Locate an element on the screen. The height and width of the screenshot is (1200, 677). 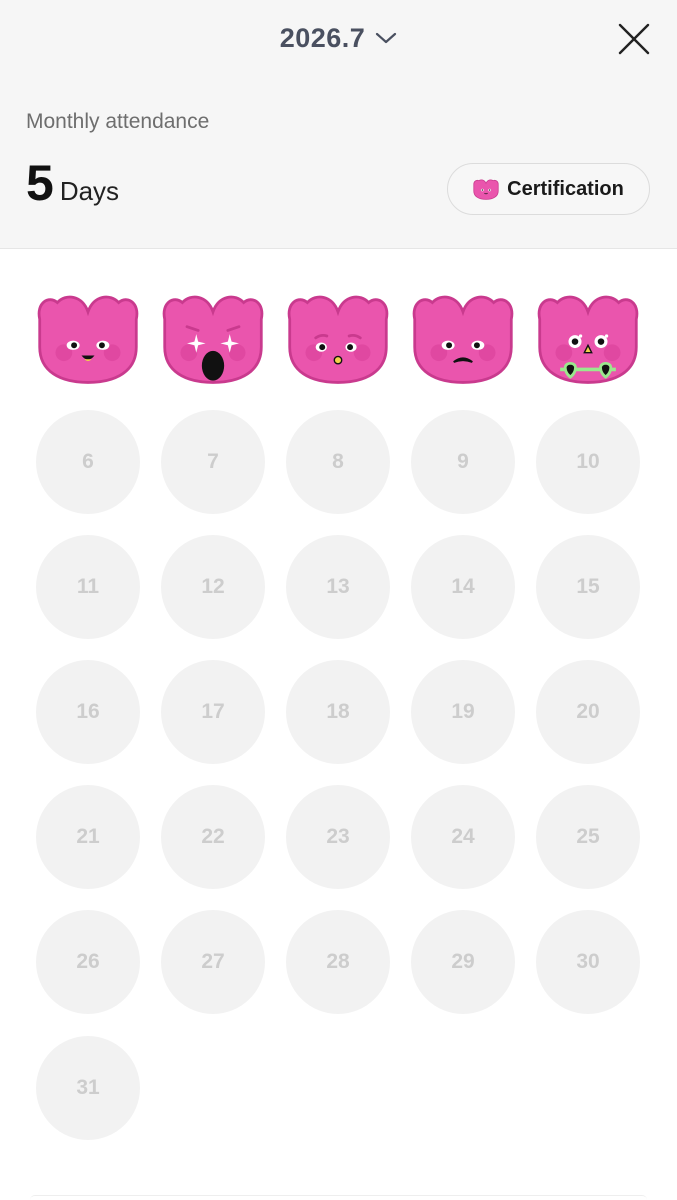
day-circle: 15 is located at coordinates (588, 587).